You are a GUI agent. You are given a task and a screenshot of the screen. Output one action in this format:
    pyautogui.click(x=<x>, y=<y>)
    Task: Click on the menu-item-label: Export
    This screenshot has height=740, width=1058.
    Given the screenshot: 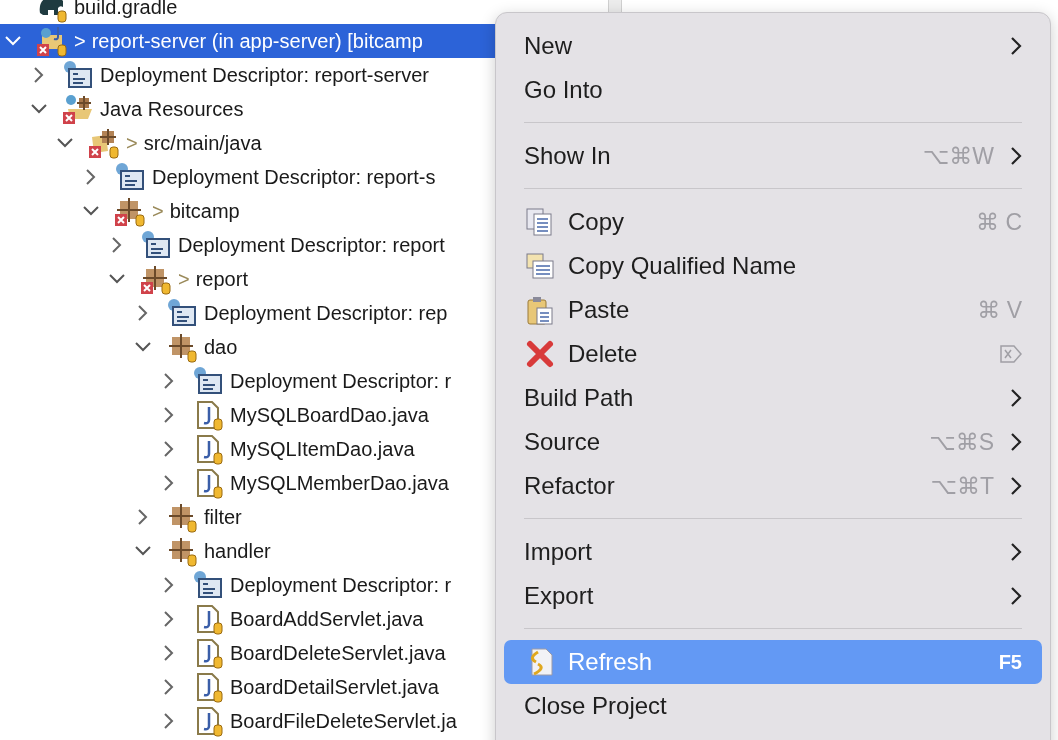 What is the action you would take?
    pyautogui.click(x=559, y=596)
    